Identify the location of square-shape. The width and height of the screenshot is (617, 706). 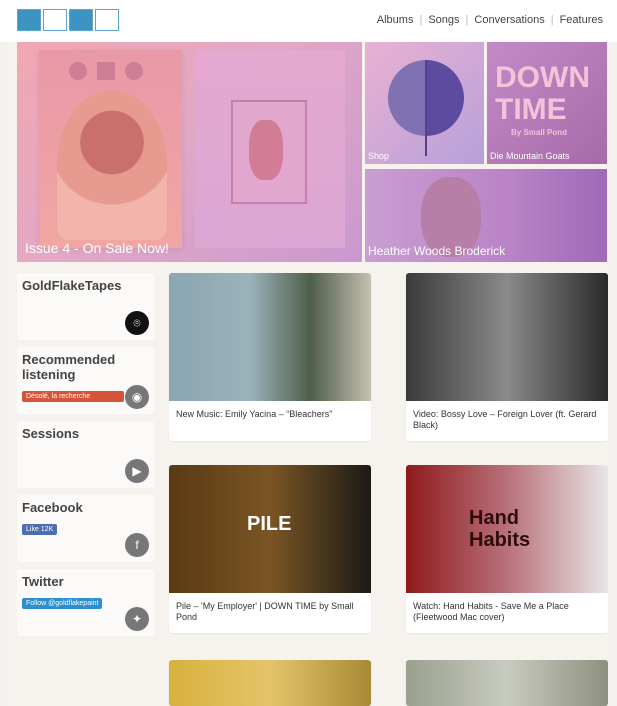
(106, 71).